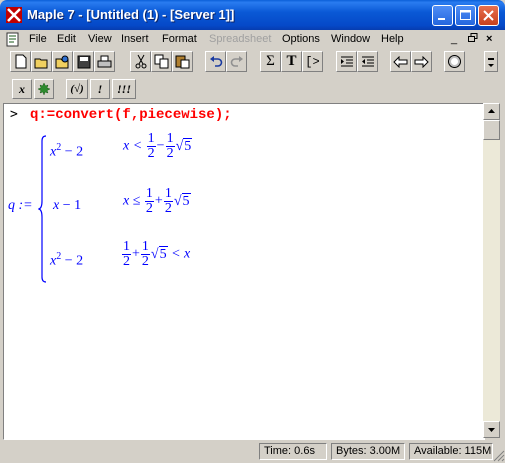 The image size is (505, 463). I want to click on cut-button, so click(140, 61).